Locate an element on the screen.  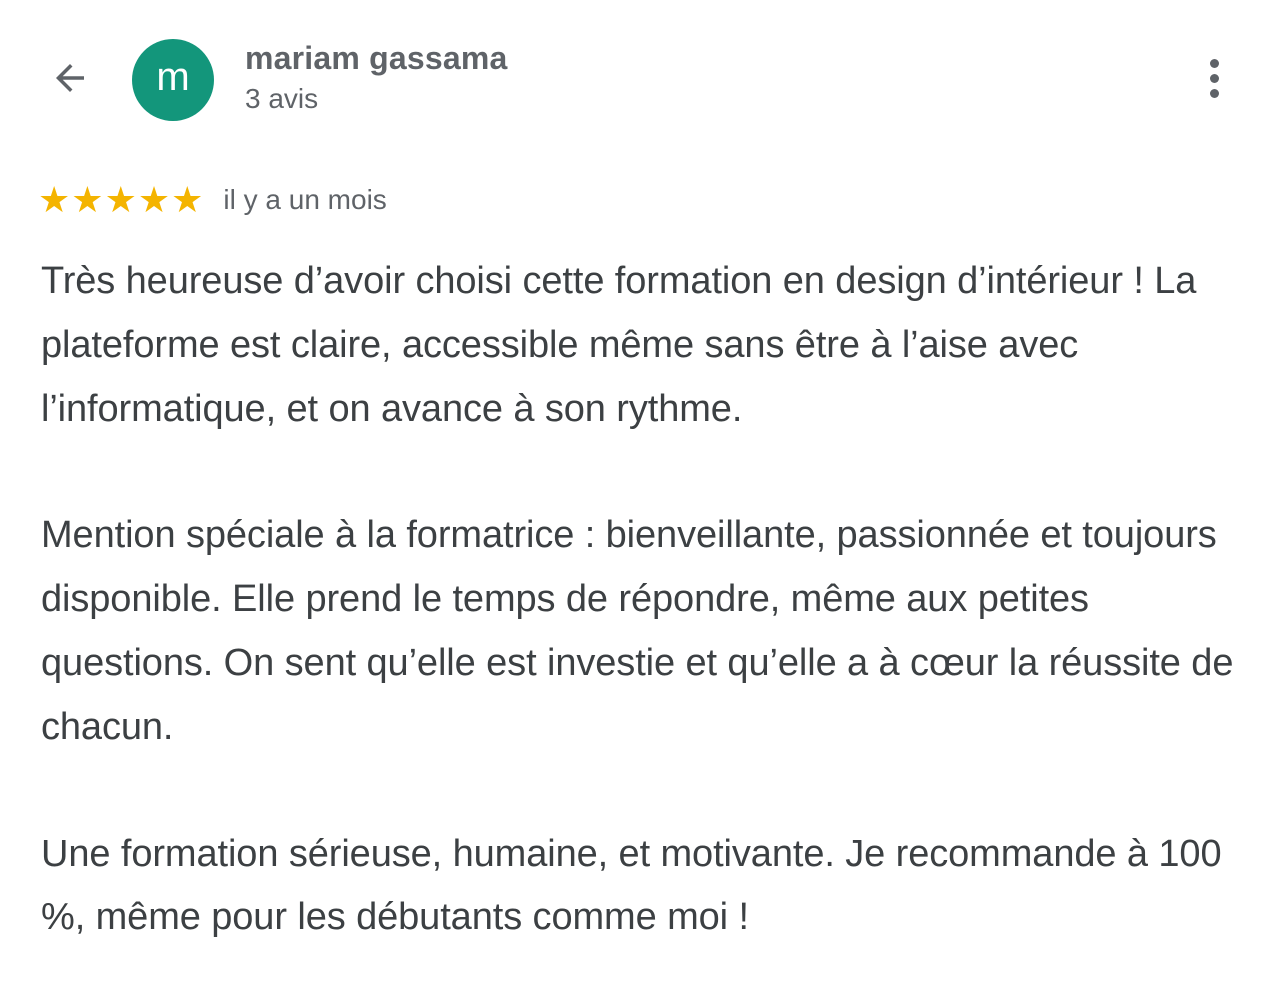
more-options-button is located at coordinates (1214, 78).